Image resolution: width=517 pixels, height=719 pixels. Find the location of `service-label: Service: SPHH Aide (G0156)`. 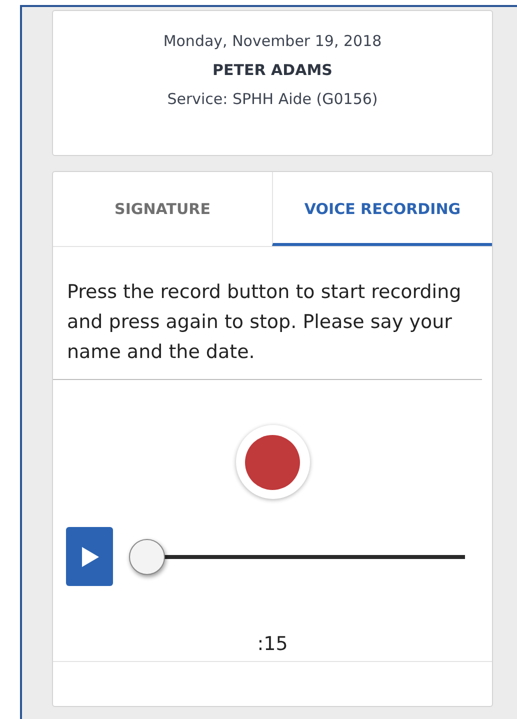

service-label: Service: SPHH Aide (G0156) is located at coordinates (272, 99).